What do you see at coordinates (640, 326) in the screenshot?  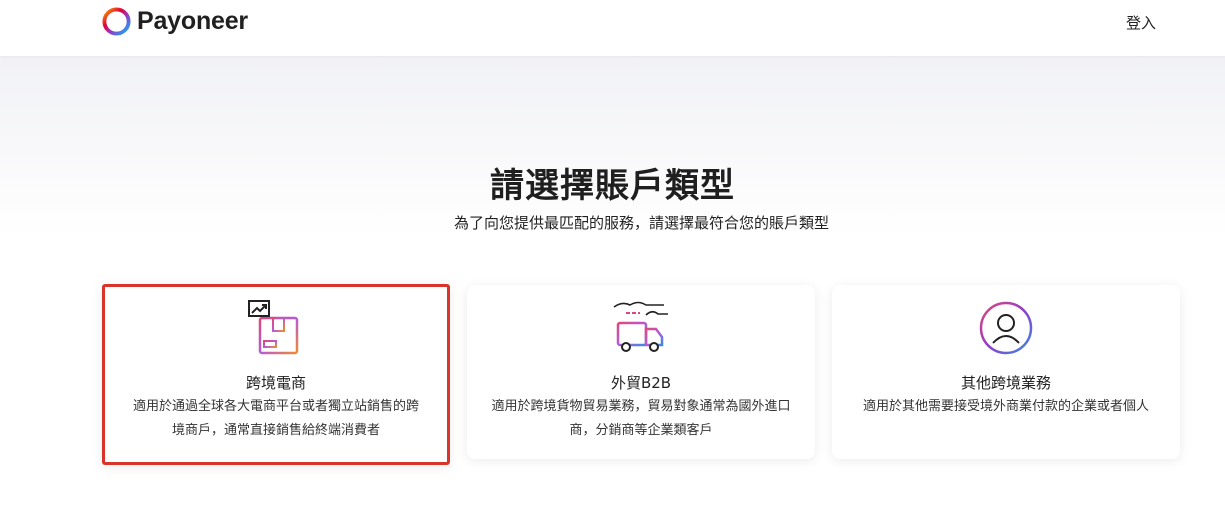 I see `delivery-truck-icon` at bounding box center [640, 326].